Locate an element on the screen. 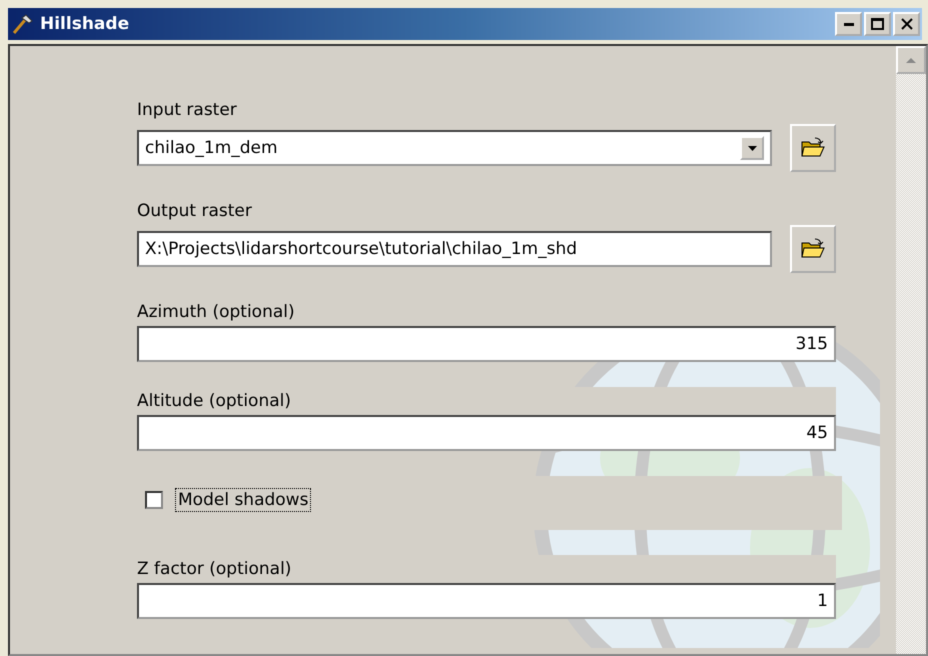 The height and width of the screenshot is (656, 928). checkbox-label: Model shadows is located at coordinates (243, 500).